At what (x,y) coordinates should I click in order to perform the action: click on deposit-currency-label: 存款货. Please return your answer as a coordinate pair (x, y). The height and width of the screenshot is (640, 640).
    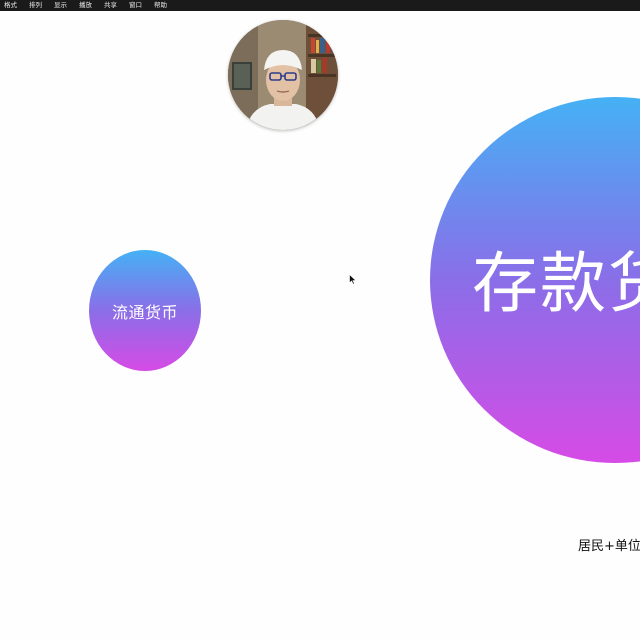
    Looking at the image, I should click on (556, 283).